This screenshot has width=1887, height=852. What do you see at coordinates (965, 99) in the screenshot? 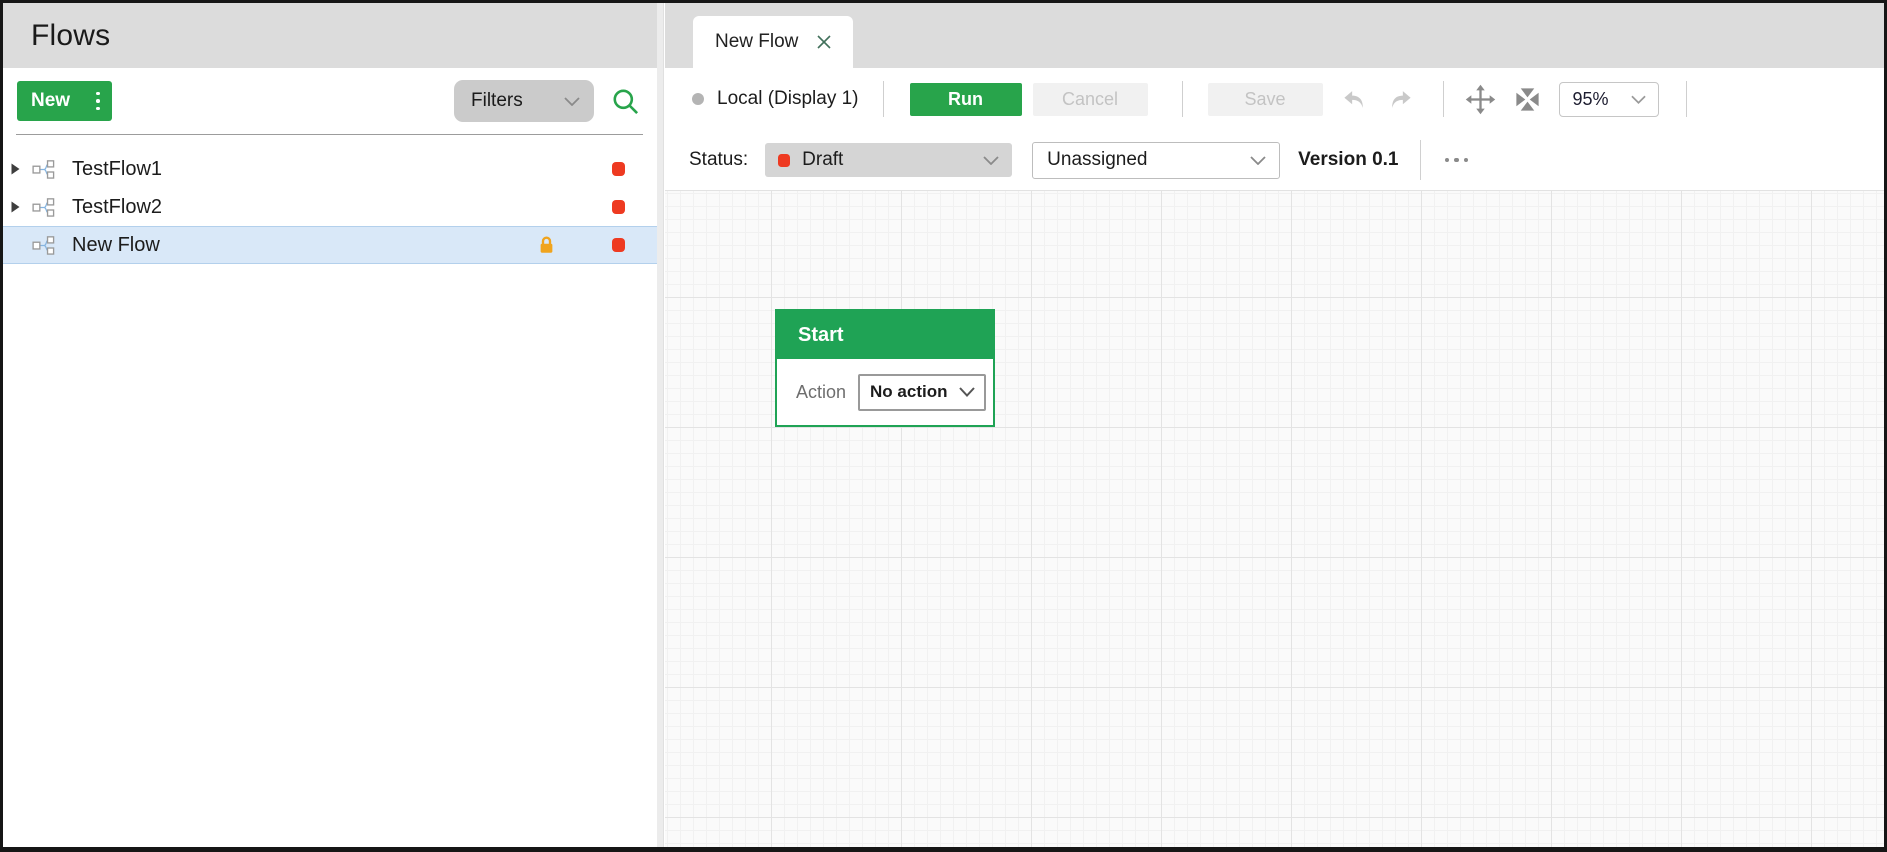
I see `run-button: Run` at bounding box center [965, 99].